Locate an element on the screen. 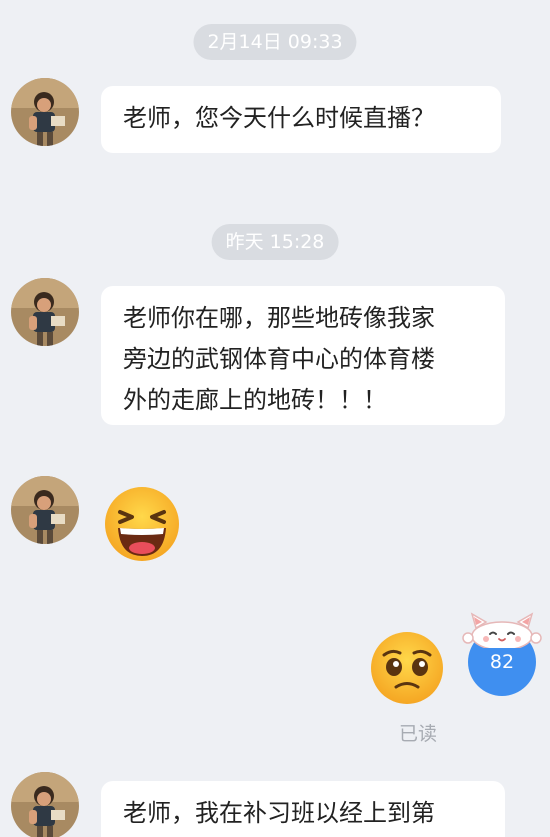  message-bubble: 老师，您今天什么时候直播？ is located at coordinates (301, 119).